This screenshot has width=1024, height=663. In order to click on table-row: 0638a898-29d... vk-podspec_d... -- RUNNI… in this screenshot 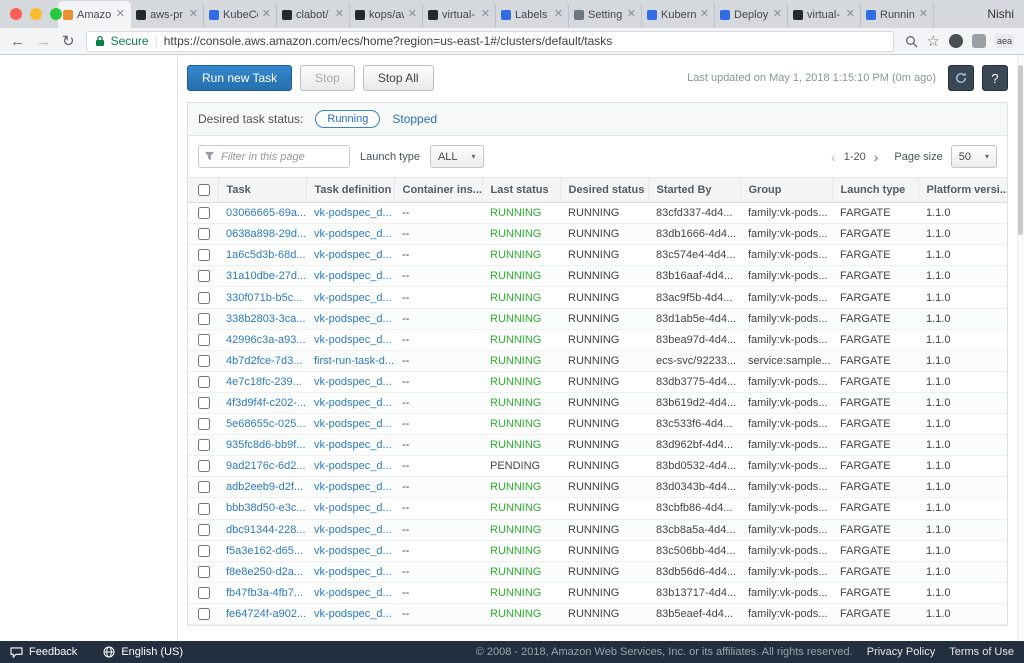, I will do `click(597, 234)`.